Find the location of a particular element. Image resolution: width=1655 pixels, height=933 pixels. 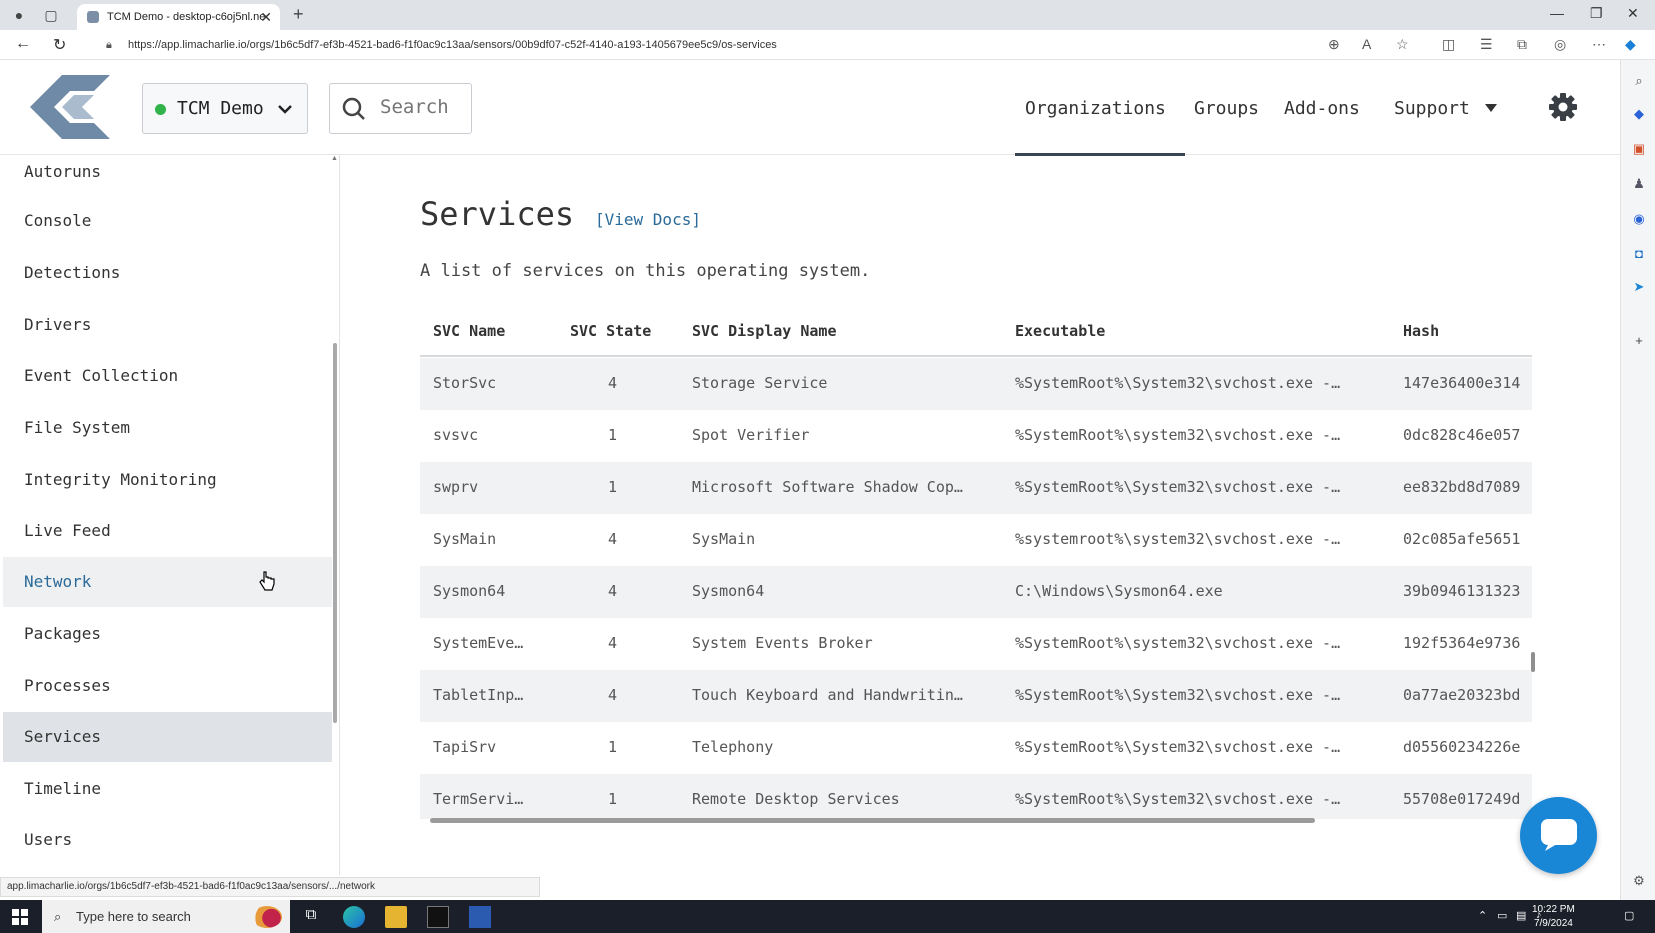

split-screen-icon: ◫ is located at coordinates (1448, 44).